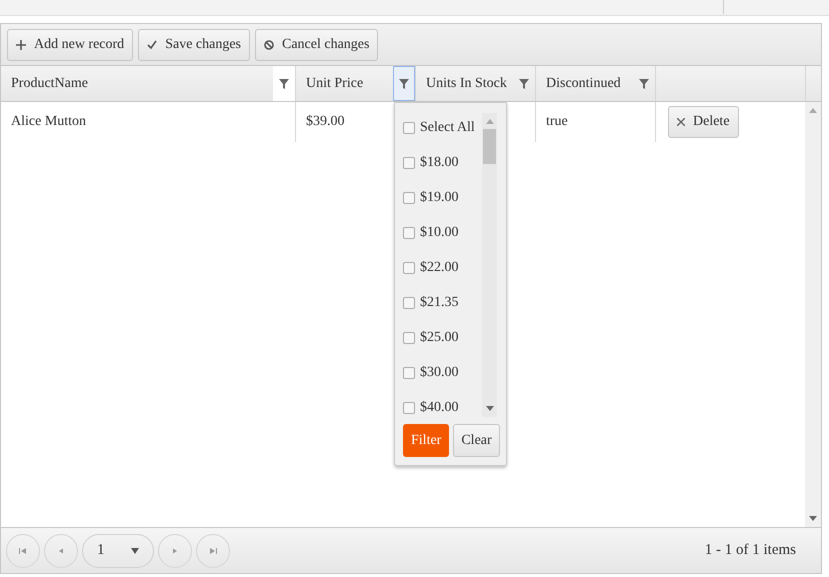  Describe the element at coordinates (442, 268) in the screenshot. I see `filter-option: $22.00` at that location.